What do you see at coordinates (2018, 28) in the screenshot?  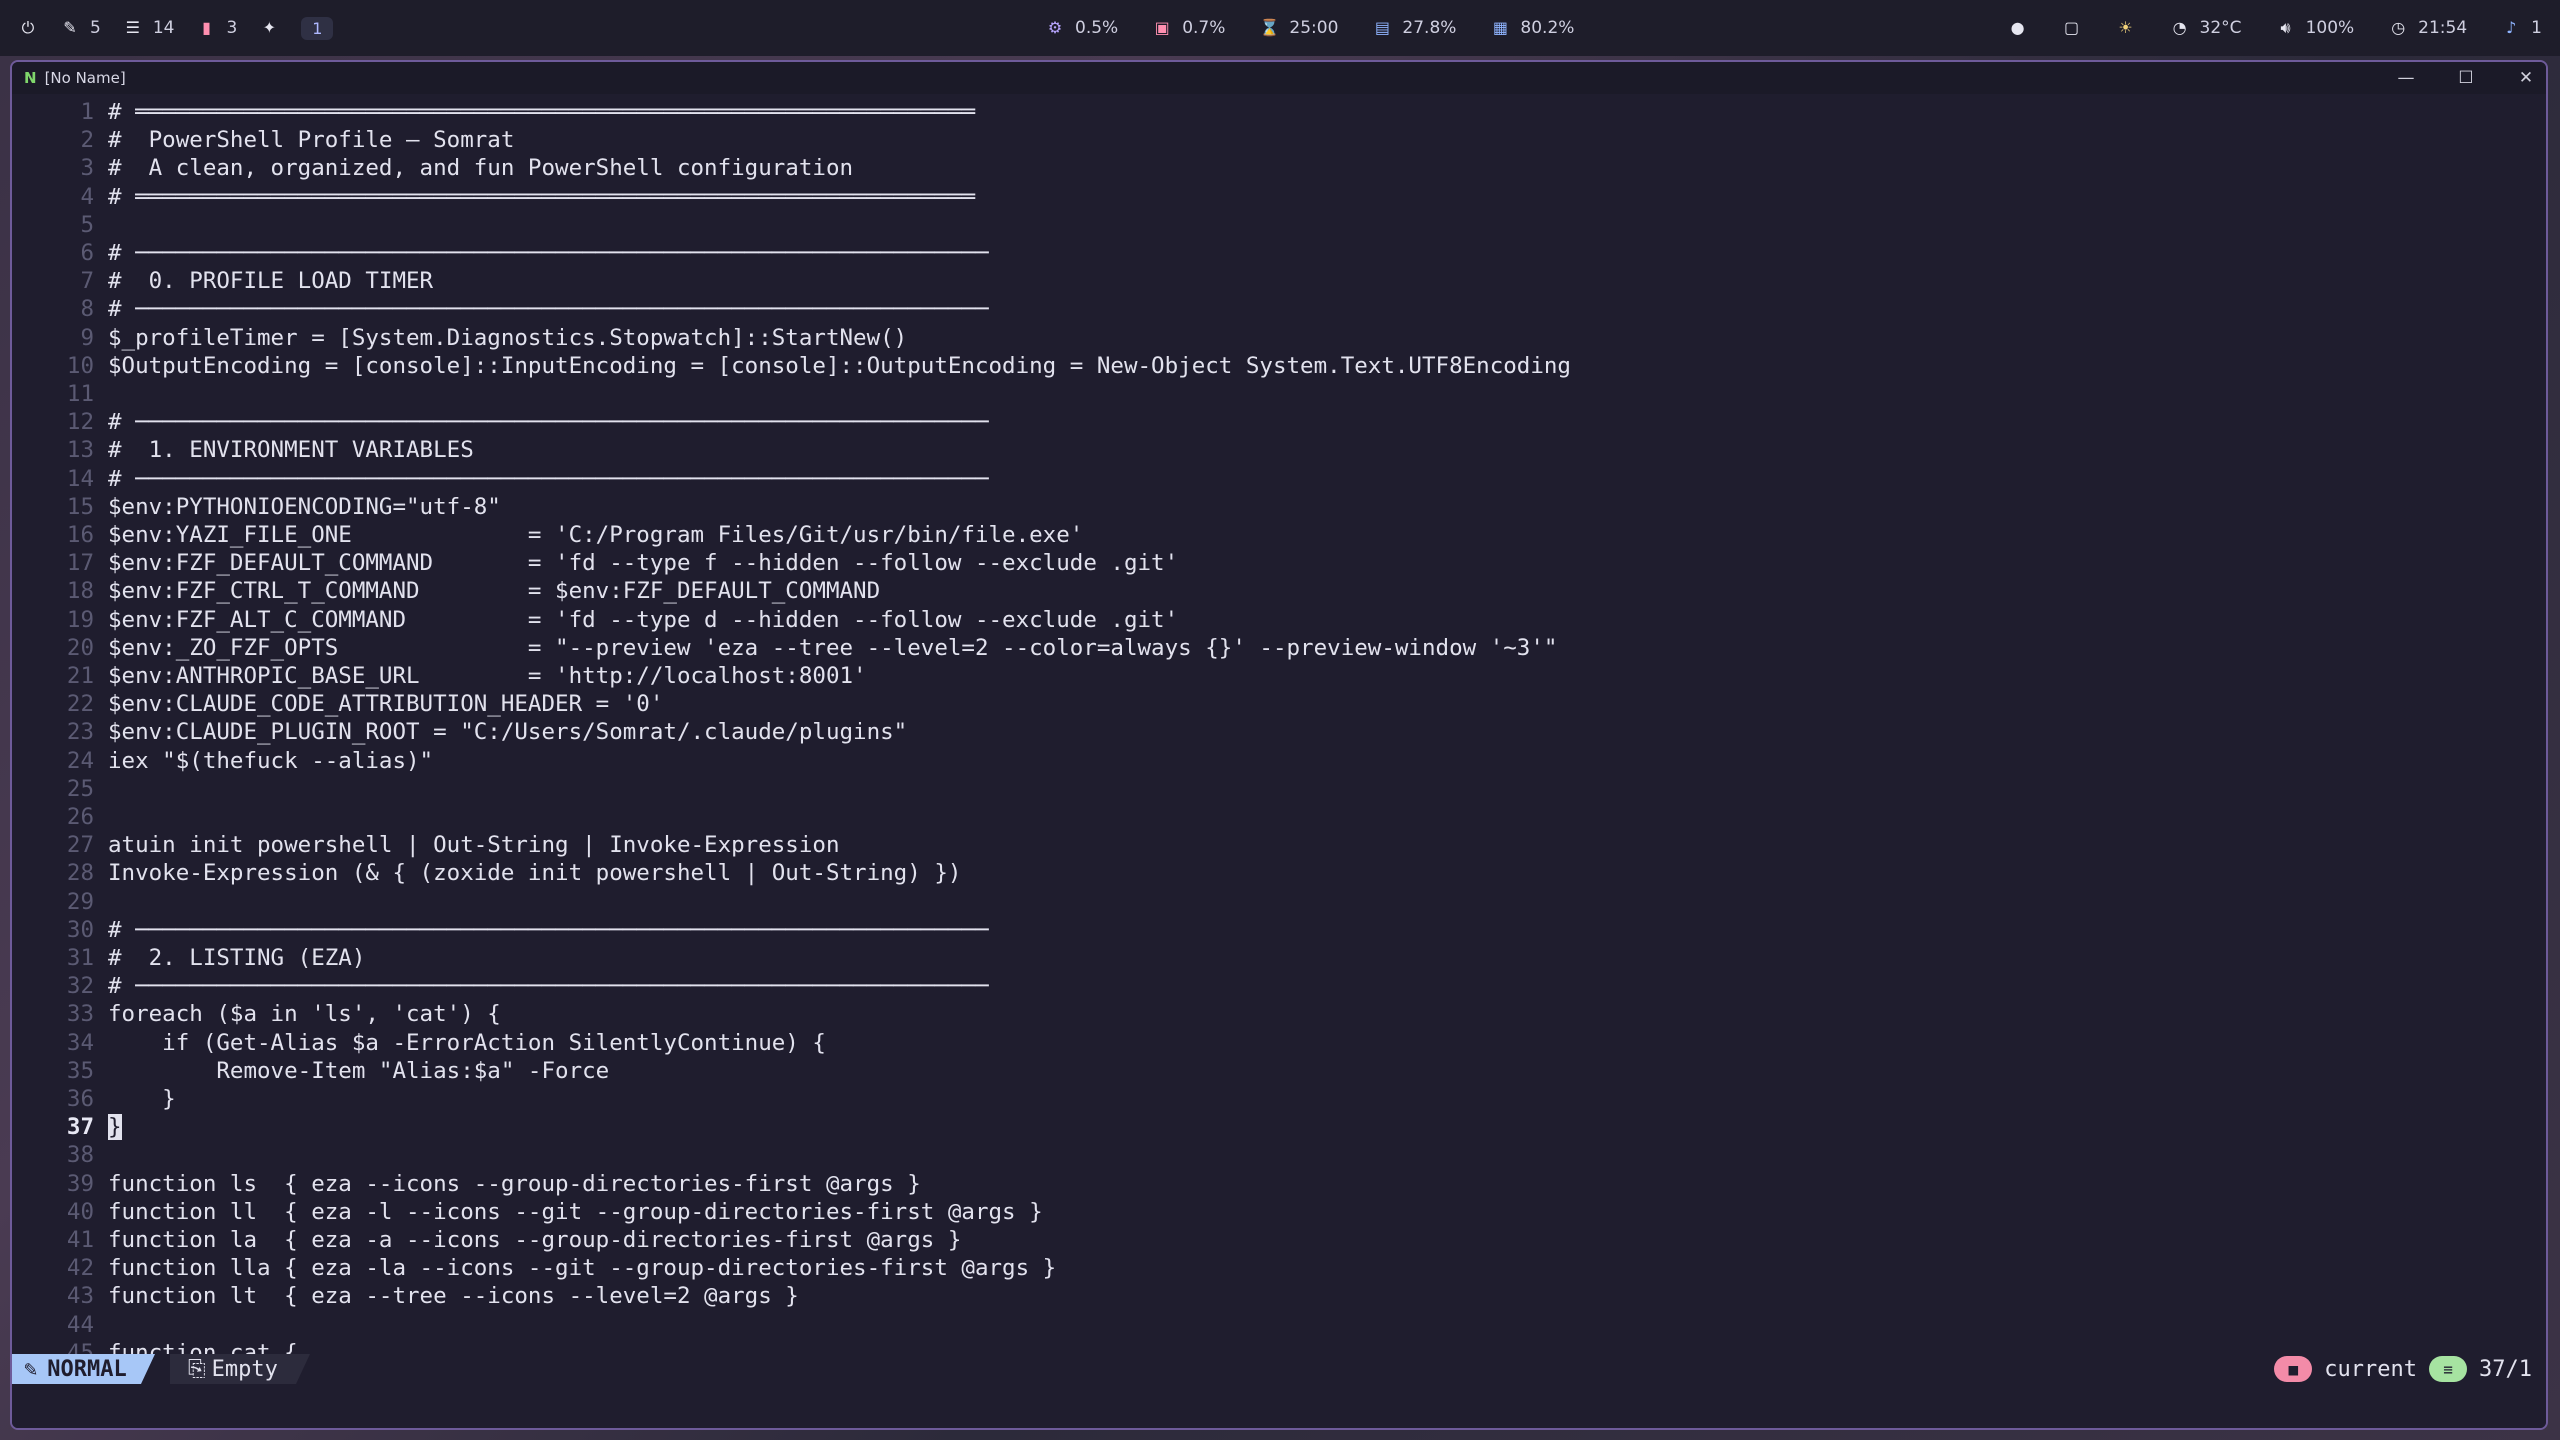 I see `chat-button: ●` at bounding box center [2018, 28].